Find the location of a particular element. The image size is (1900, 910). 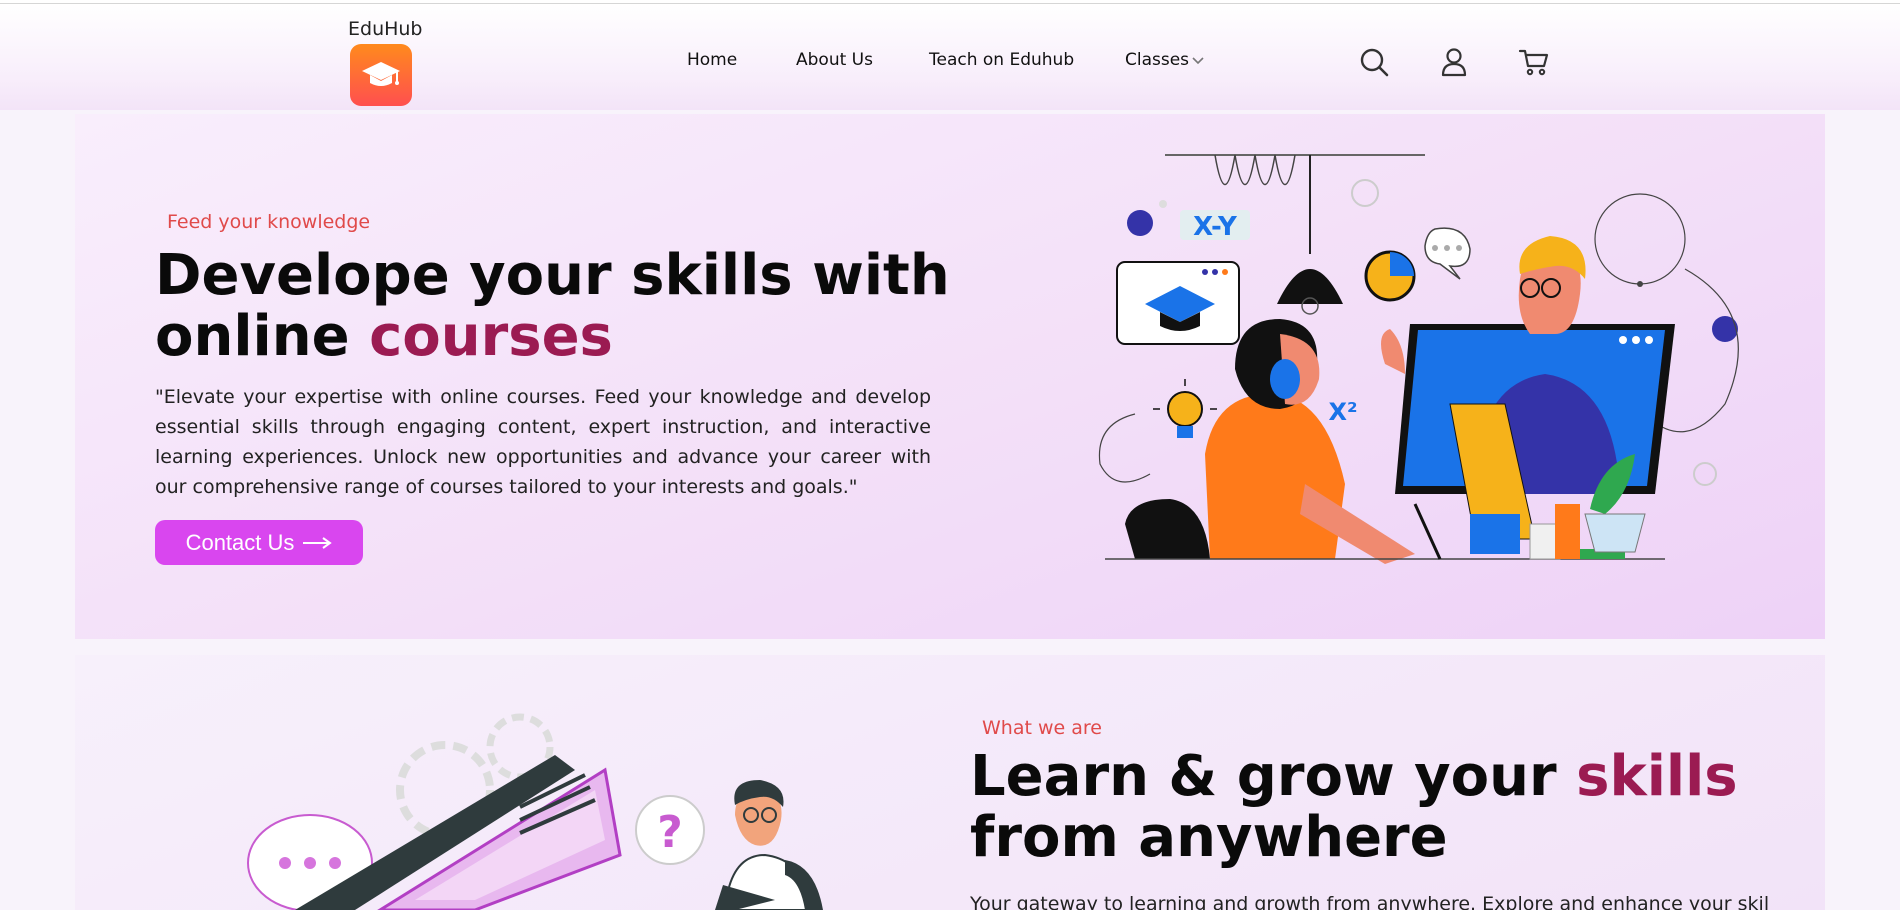

hero-title: Develope your skills with online courses is located at coordinates (552, 306).